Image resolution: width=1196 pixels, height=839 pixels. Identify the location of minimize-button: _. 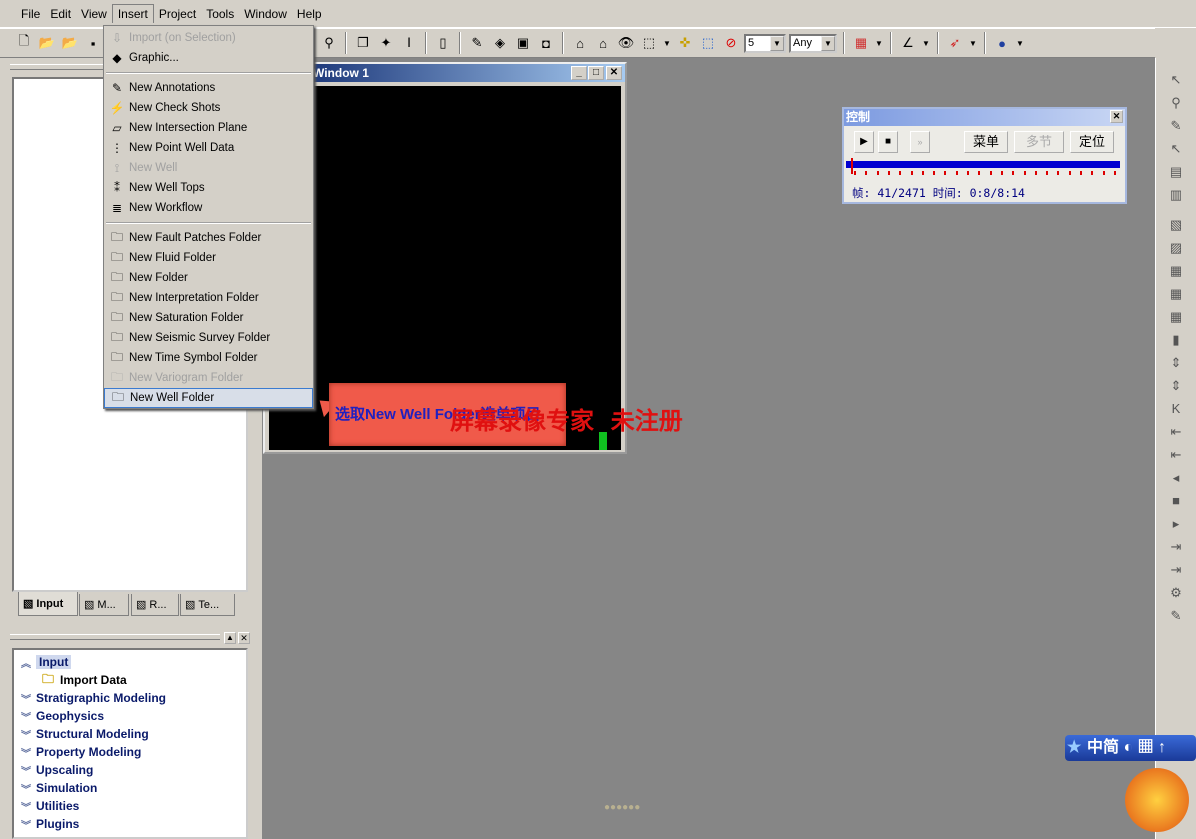
(579, 73).